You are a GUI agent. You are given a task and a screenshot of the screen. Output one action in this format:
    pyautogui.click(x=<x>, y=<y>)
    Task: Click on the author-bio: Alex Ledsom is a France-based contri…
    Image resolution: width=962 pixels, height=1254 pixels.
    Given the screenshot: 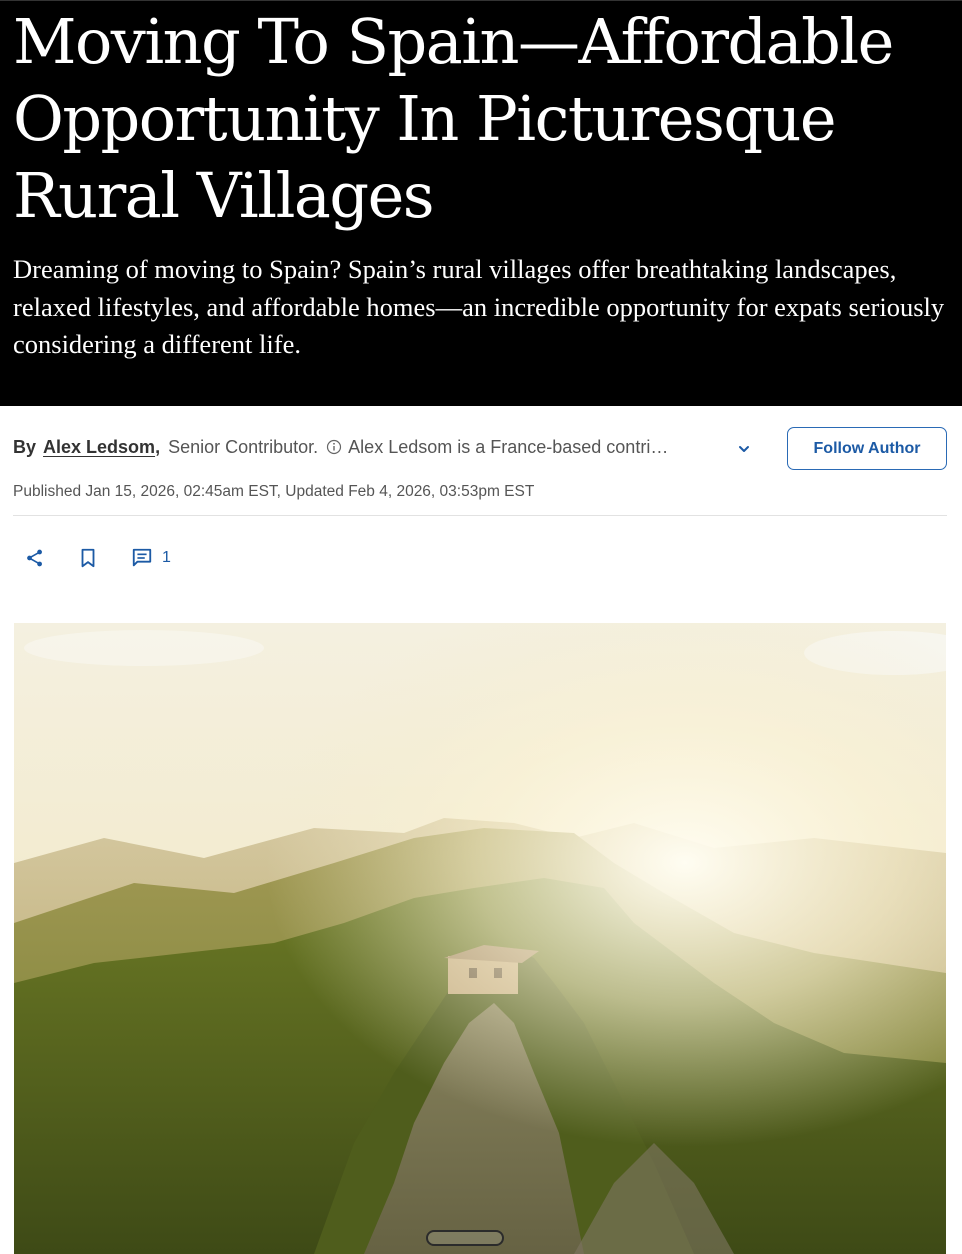 What is the action you would take?
    pyautogui.click(x=508, y=446)
    